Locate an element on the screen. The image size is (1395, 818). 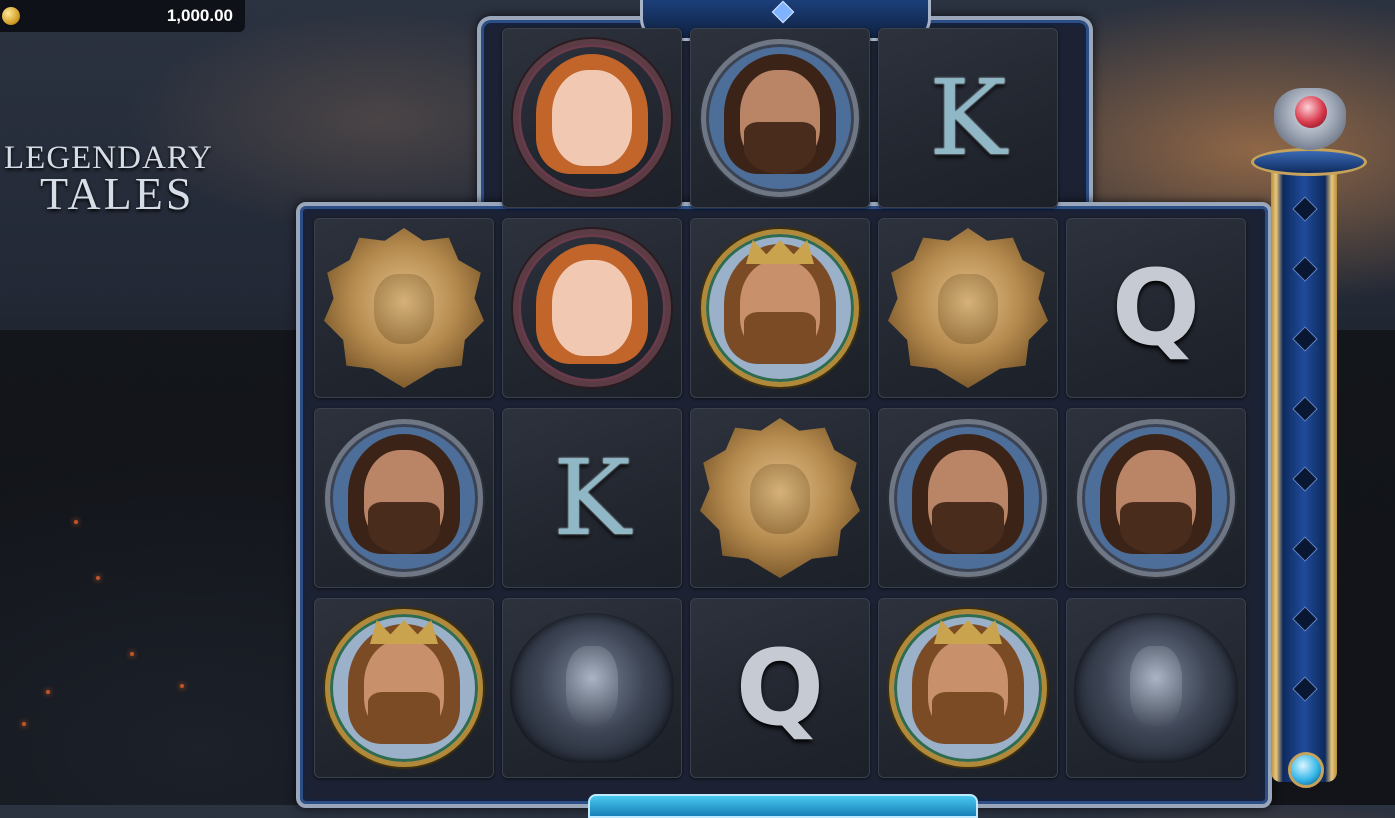
crest-gem-icon is located at coordinates (783, 12).